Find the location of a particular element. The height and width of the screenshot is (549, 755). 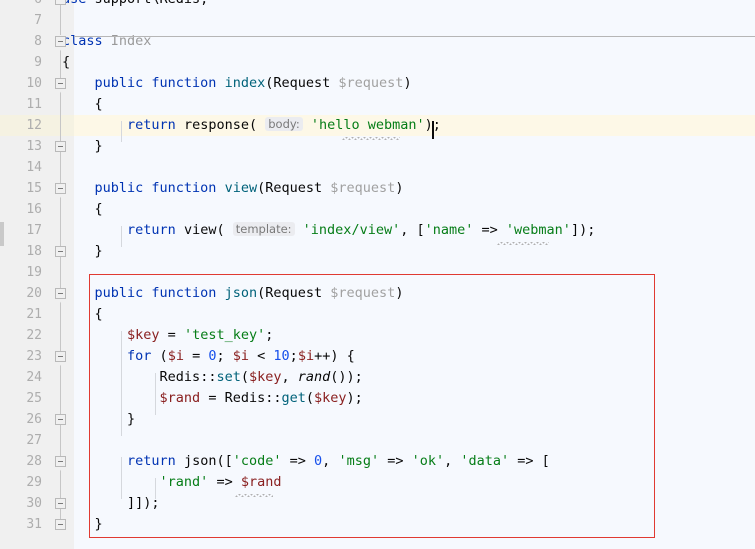

code-line: 22 $key = 'test_key'; is located at coordinates (377, 335).